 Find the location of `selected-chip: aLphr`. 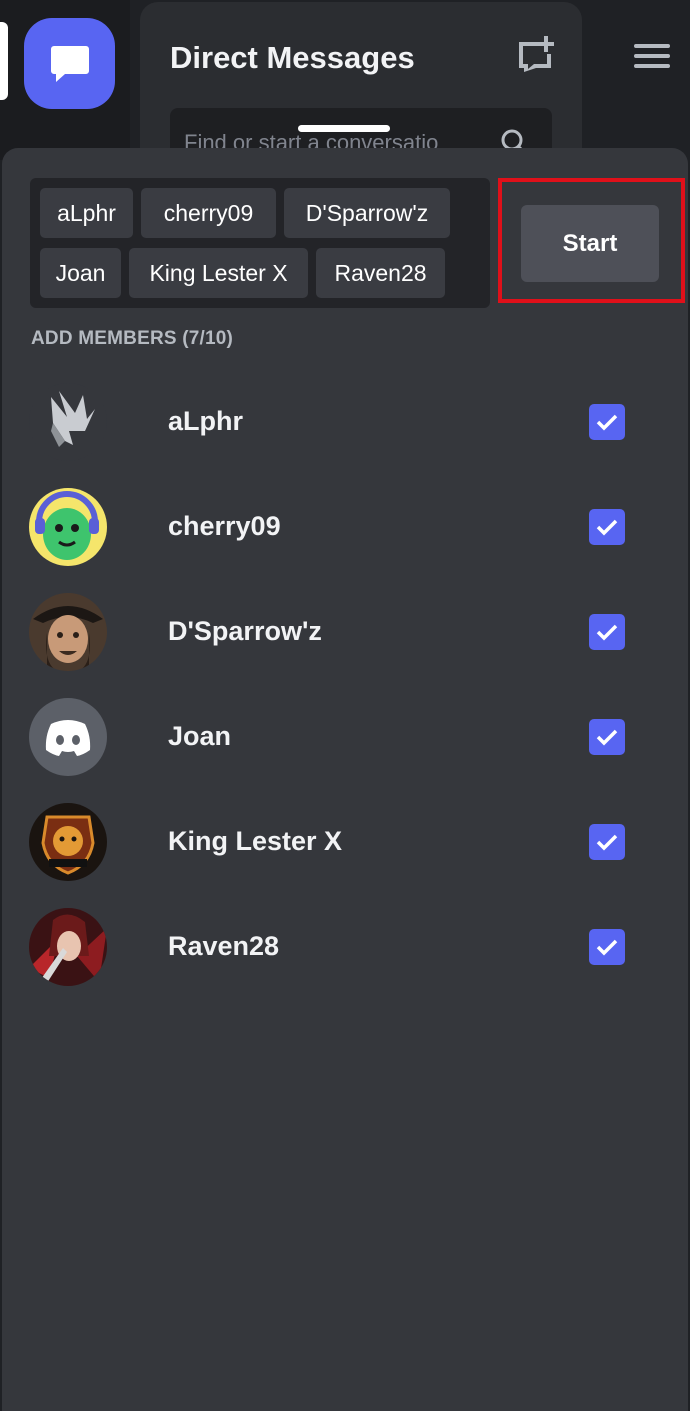

selected-chip: aLphr is located at coordinates (86, 213).